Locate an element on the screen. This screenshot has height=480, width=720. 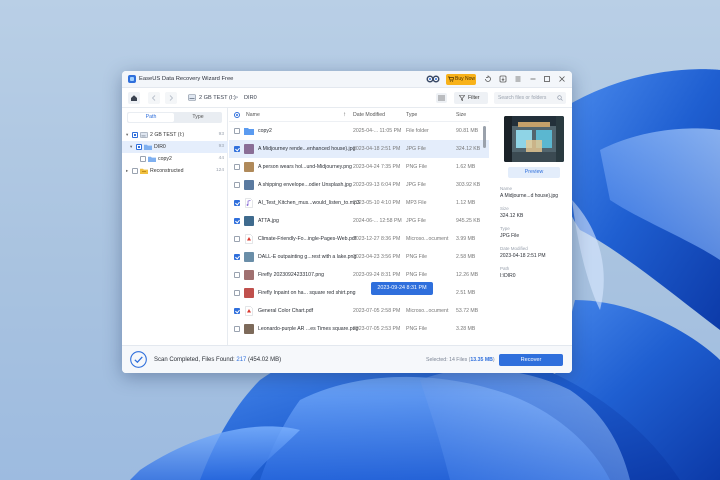
scrollbar is located at coordinates (485, 233).